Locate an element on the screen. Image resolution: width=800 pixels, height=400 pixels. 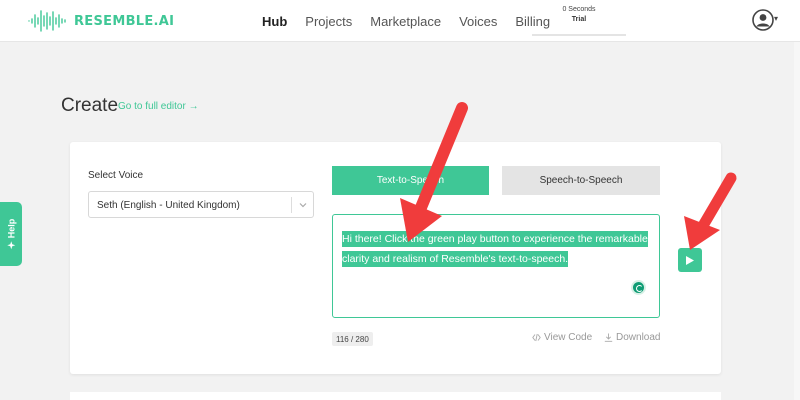
page-title: Create is located at coordinates (90, 105).